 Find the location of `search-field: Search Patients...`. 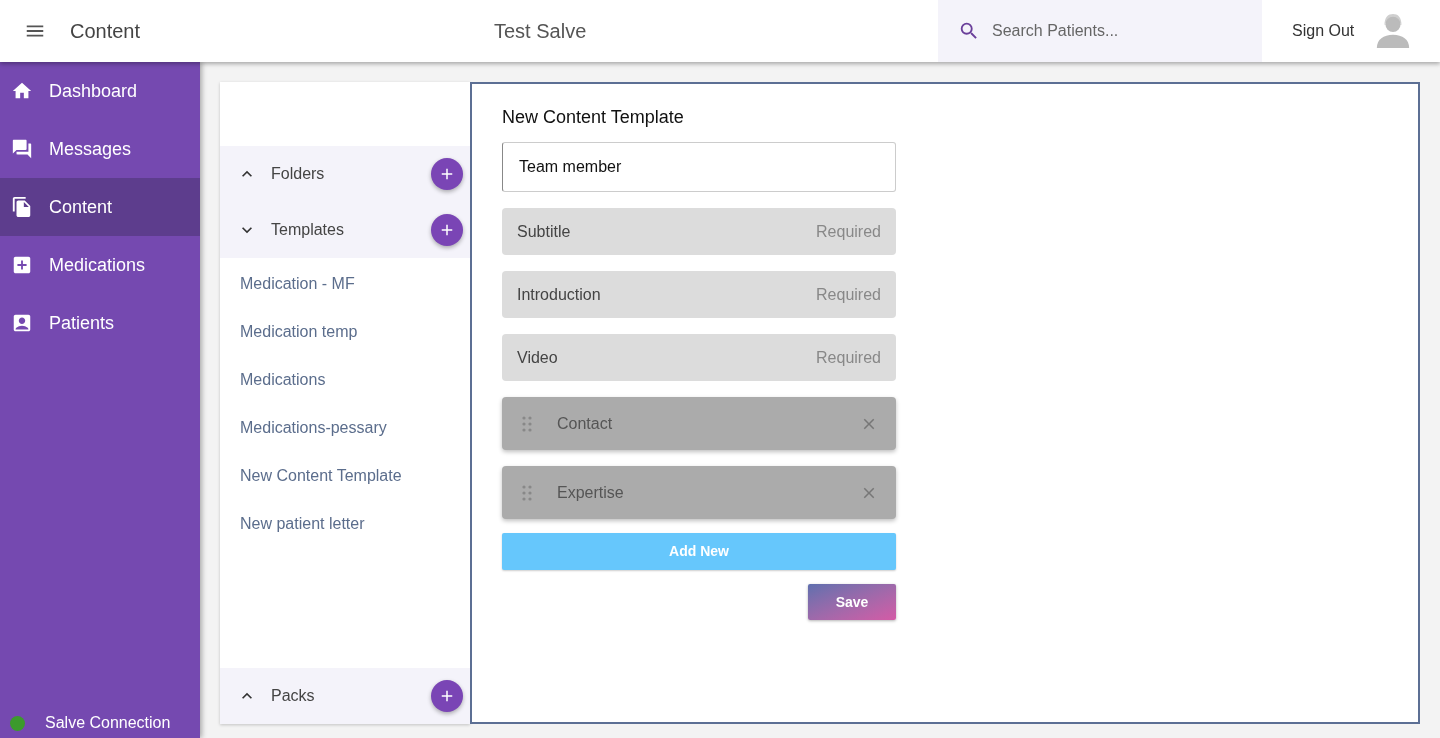

search-field: Search Patients... is located at coordinates (1100, 31).